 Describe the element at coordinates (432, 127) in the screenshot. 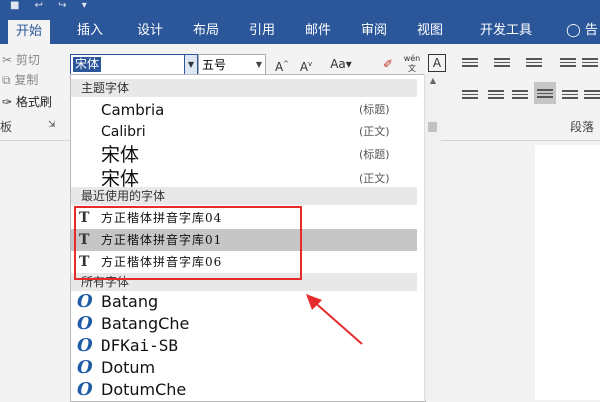

I see `scrollbar-thumb` at that location.